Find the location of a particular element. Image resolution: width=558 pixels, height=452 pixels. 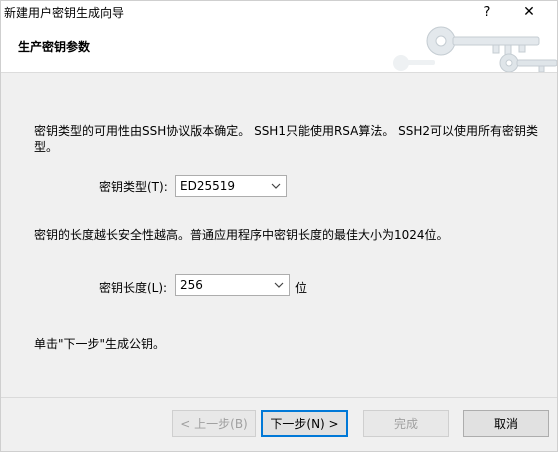

page-title: 生产密钥参数 is located at coordinates (54, 47).